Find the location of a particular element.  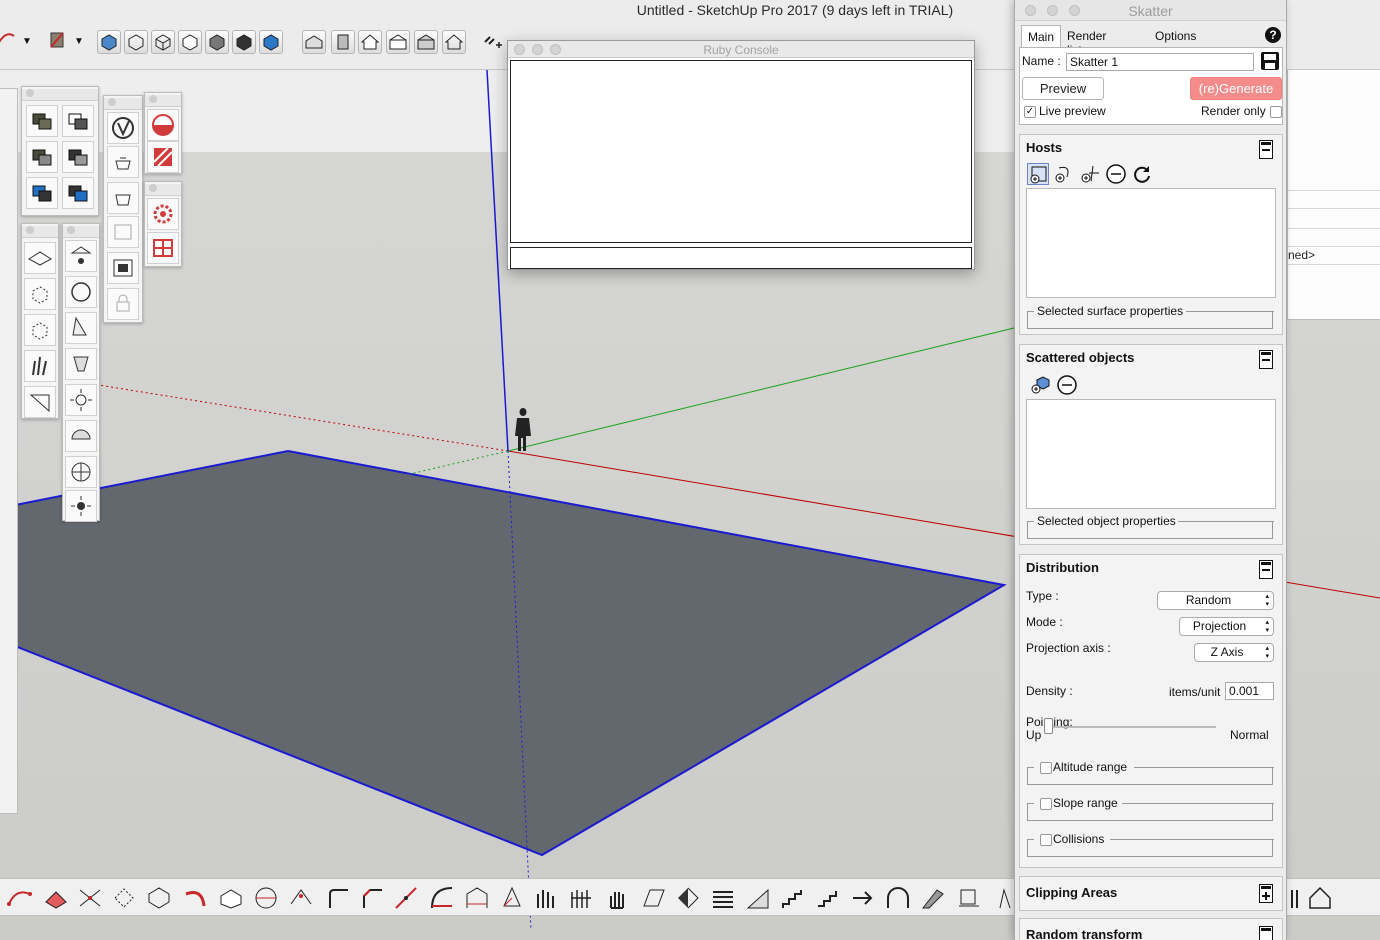

smoove-icon is located at coordinates (40, 294).